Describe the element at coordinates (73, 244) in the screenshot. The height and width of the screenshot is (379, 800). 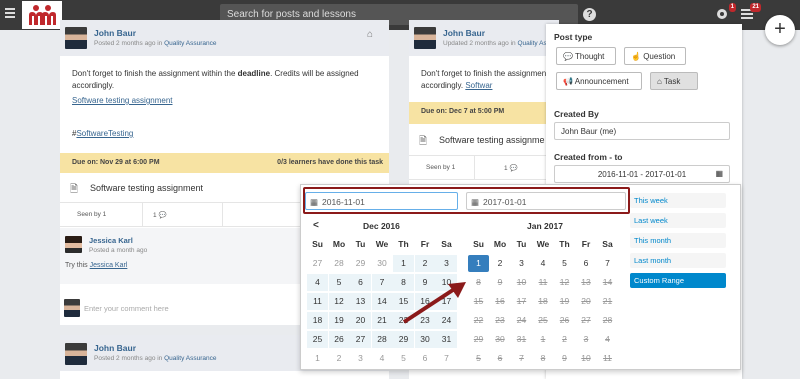
I see `commenter-avatar` at that location.